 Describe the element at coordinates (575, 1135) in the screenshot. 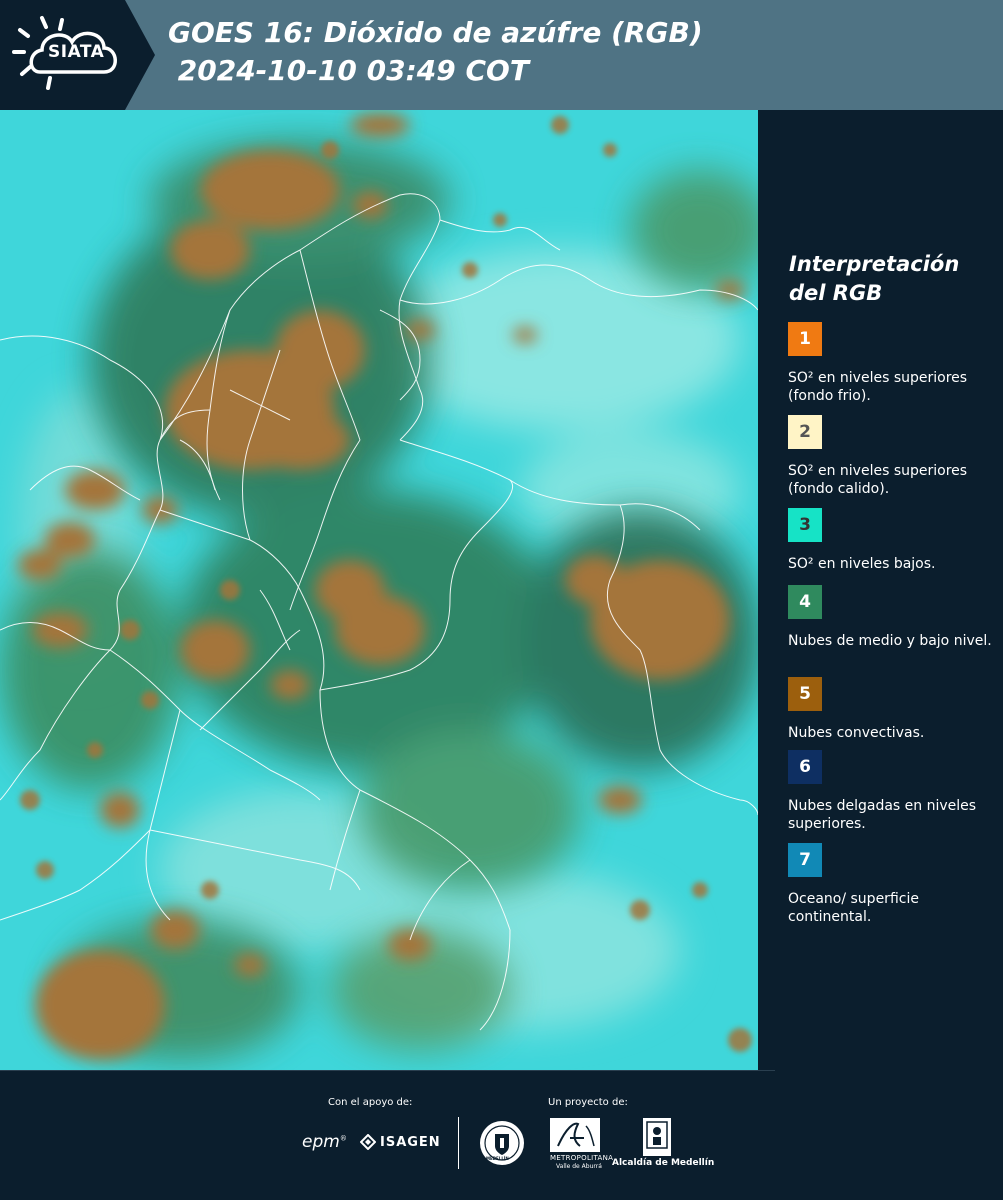

I see `area-metropolitana-logo-icon` at that location.